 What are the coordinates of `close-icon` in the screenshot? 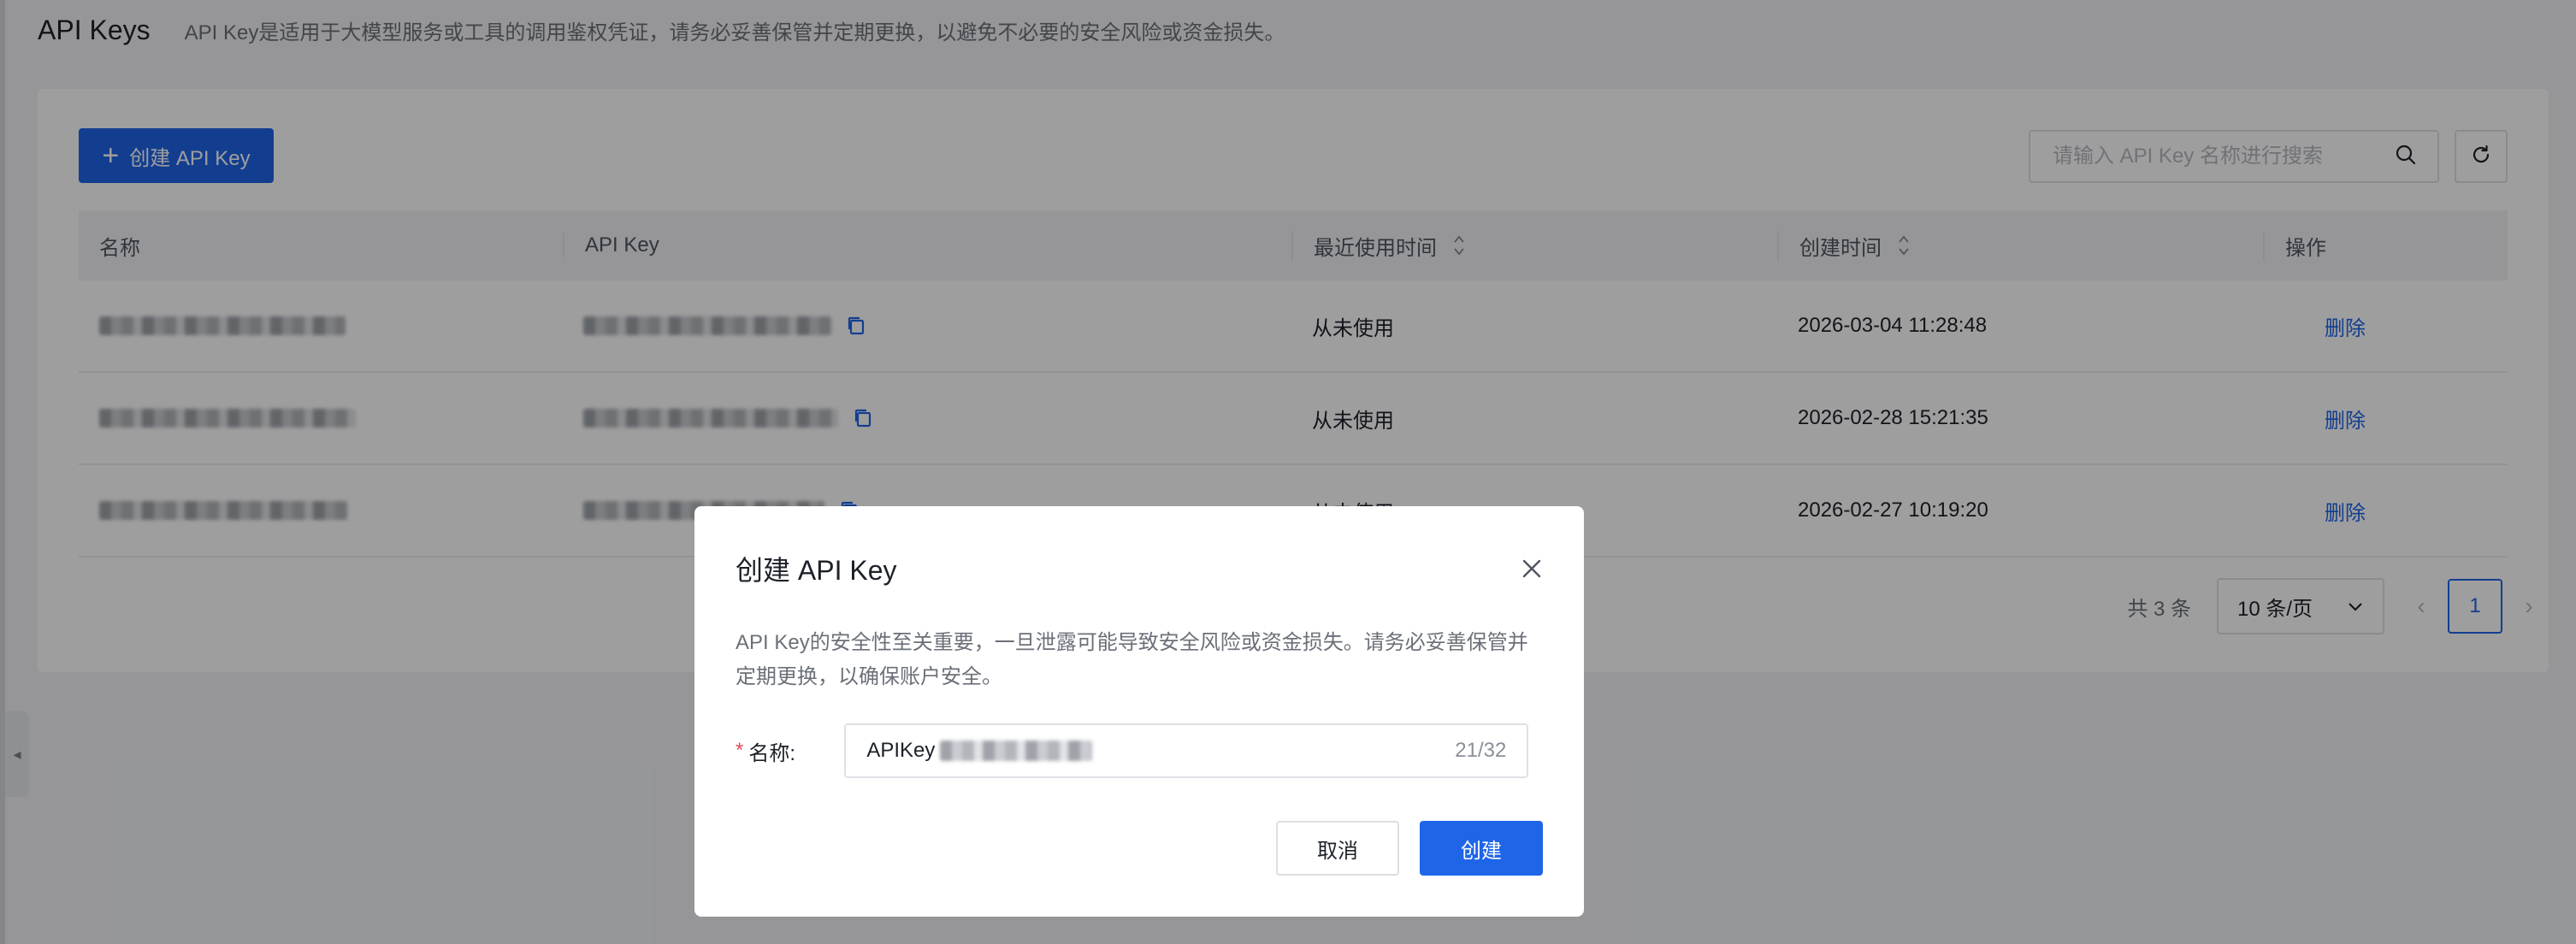 It's located at (1532, 568).